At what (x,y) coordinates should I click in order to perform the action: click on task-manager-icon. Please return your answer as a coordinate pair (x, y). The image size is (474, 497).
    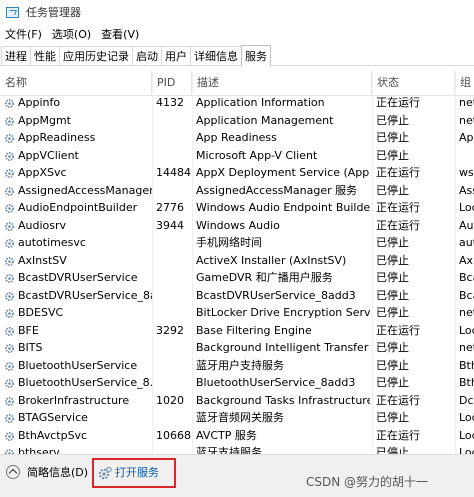
    Looking at the image, I should click on (12, 12).